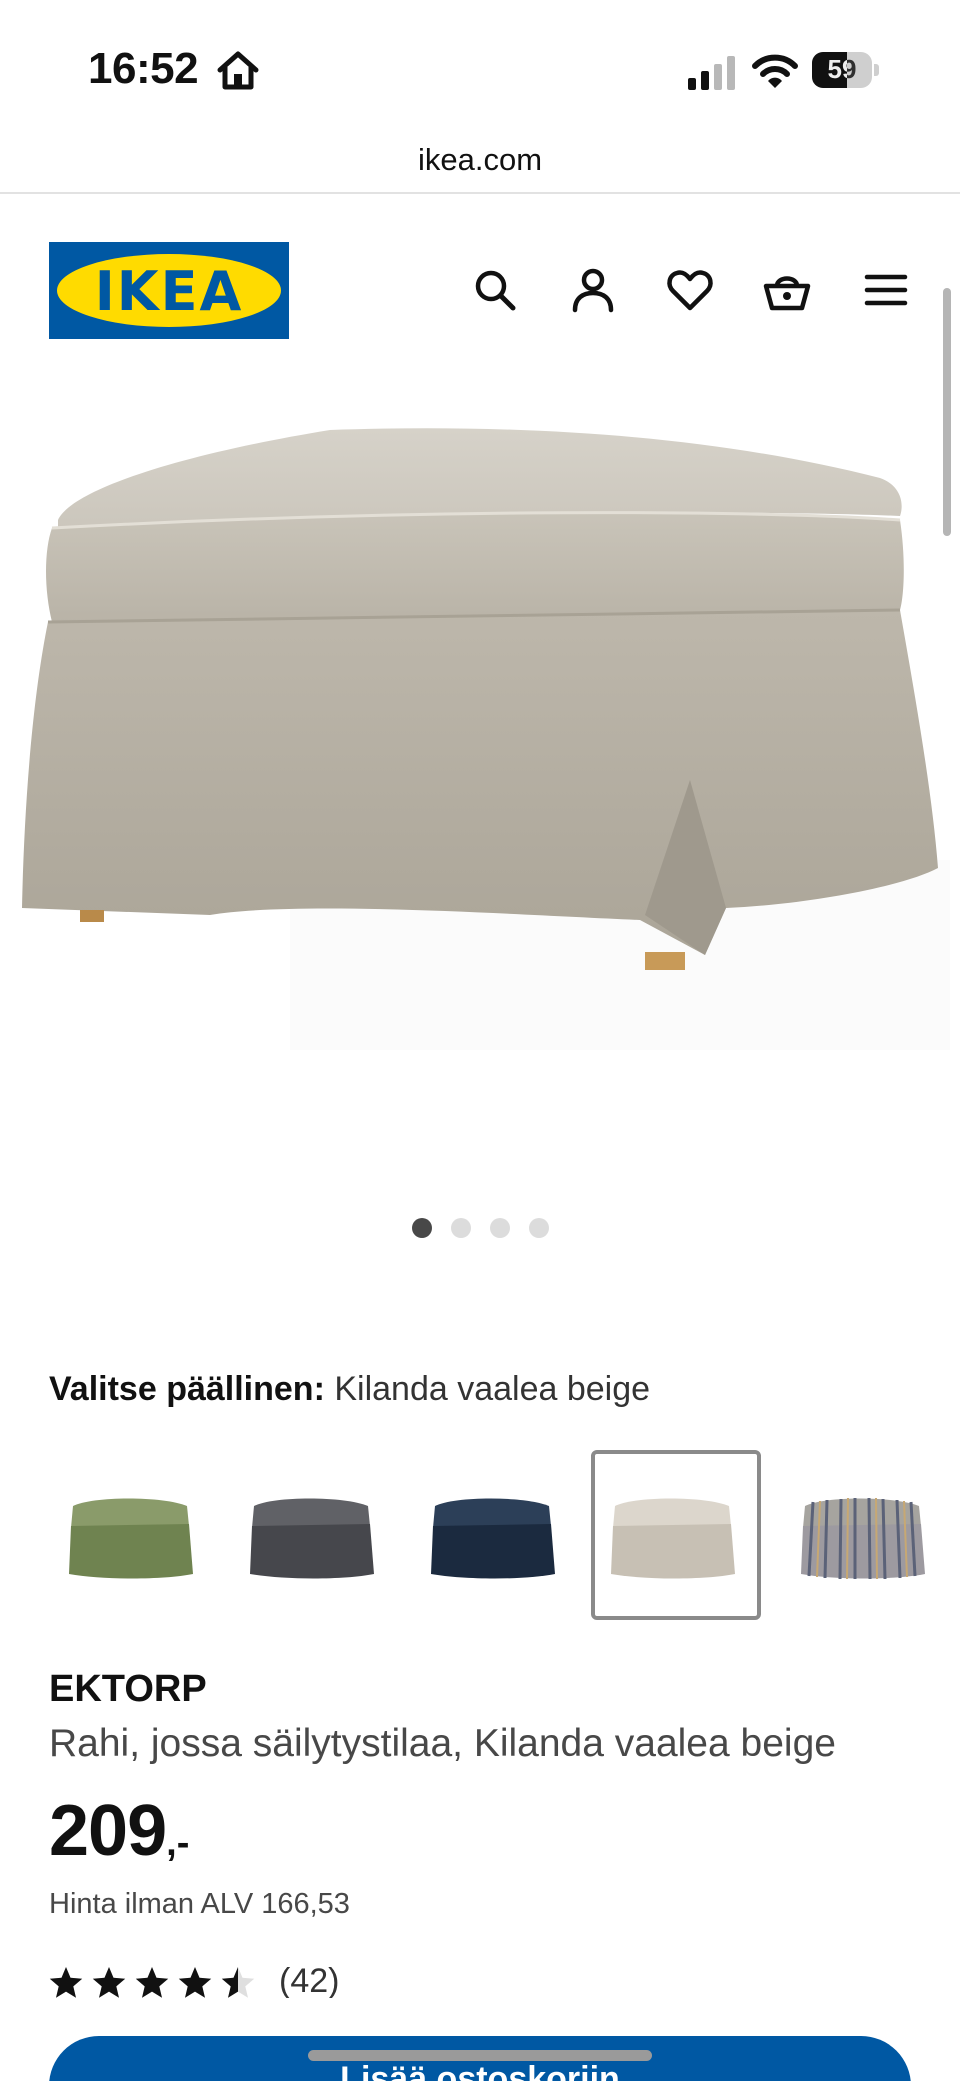  Describe the element at coordinates (496, 1535) in the screenshot. I see `cover-swatch-dark-blue` at that location.